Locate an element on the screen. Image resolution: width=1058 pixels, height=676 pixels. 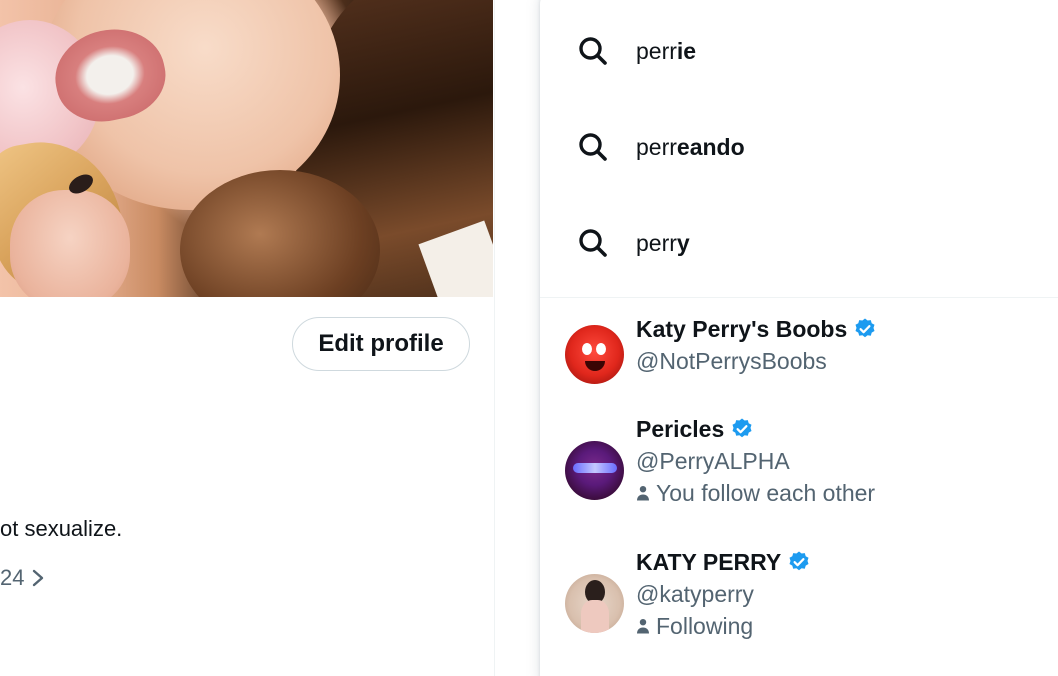
social-context: You follow each other is located at coordinates (755, 493).